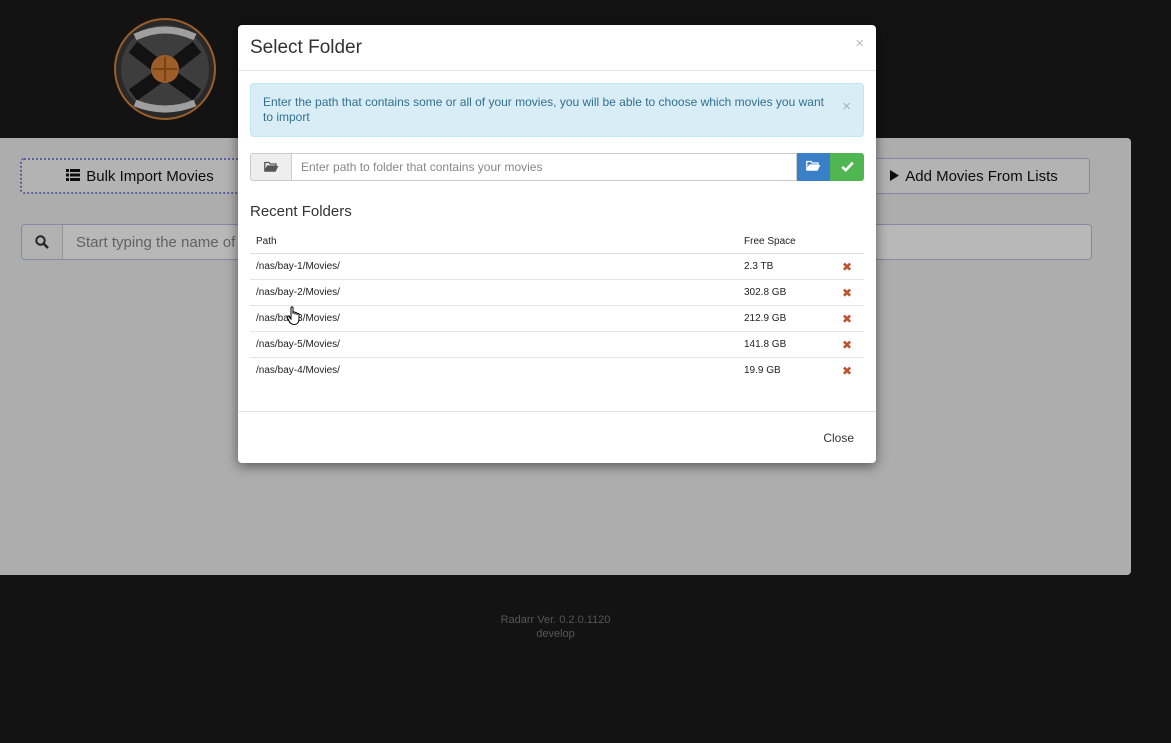 This screenshot has width=1171, height=743. What do you see at coordinates (544, 167) in the screenshot?
I see `path-input` at bounding box center [544, 167].